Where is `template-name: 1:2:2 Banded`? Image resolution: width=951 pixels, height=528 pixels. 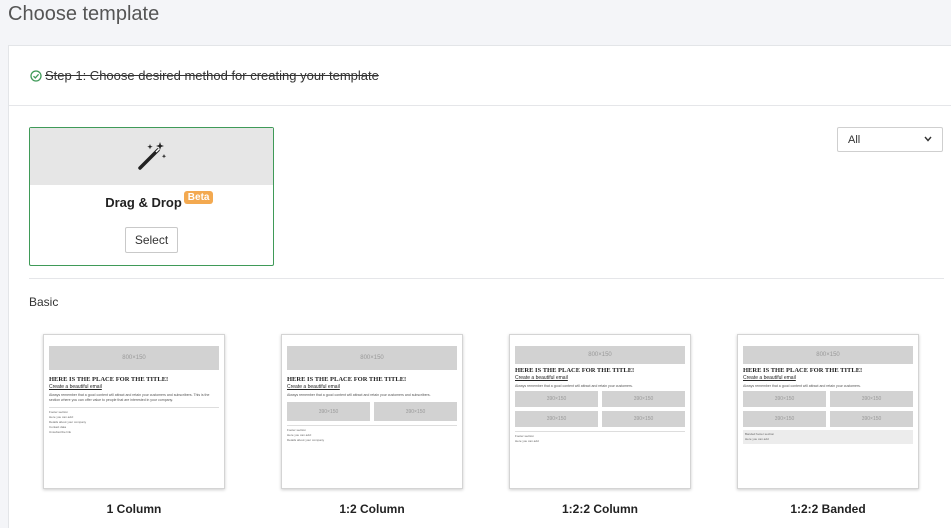 template-name: 1:2:2 Banded is located at coordinates (828, 509).